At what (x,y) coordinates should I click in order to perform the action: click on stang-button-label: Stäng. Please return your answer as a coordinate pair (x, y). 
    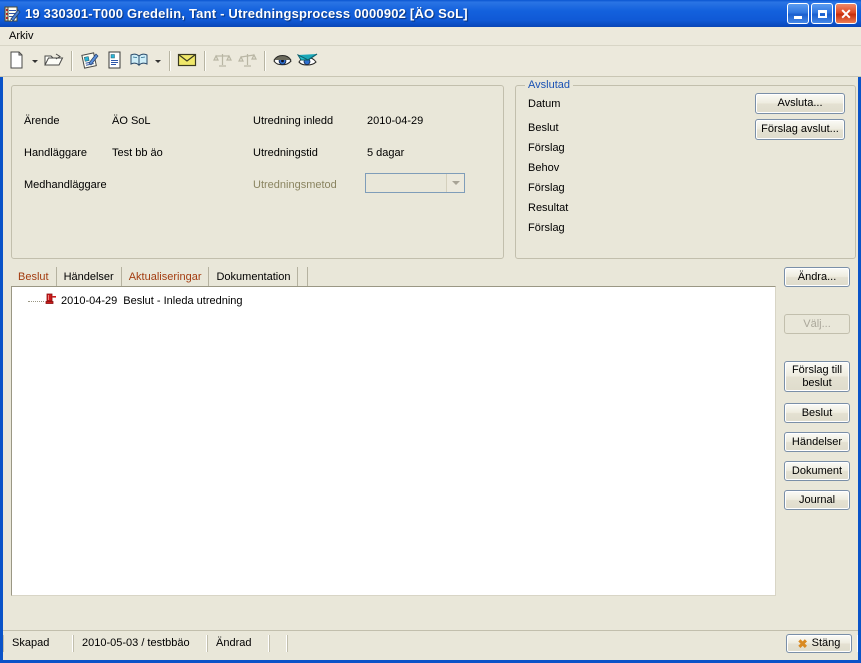
    Looking at the image, I should click on (826, 643).